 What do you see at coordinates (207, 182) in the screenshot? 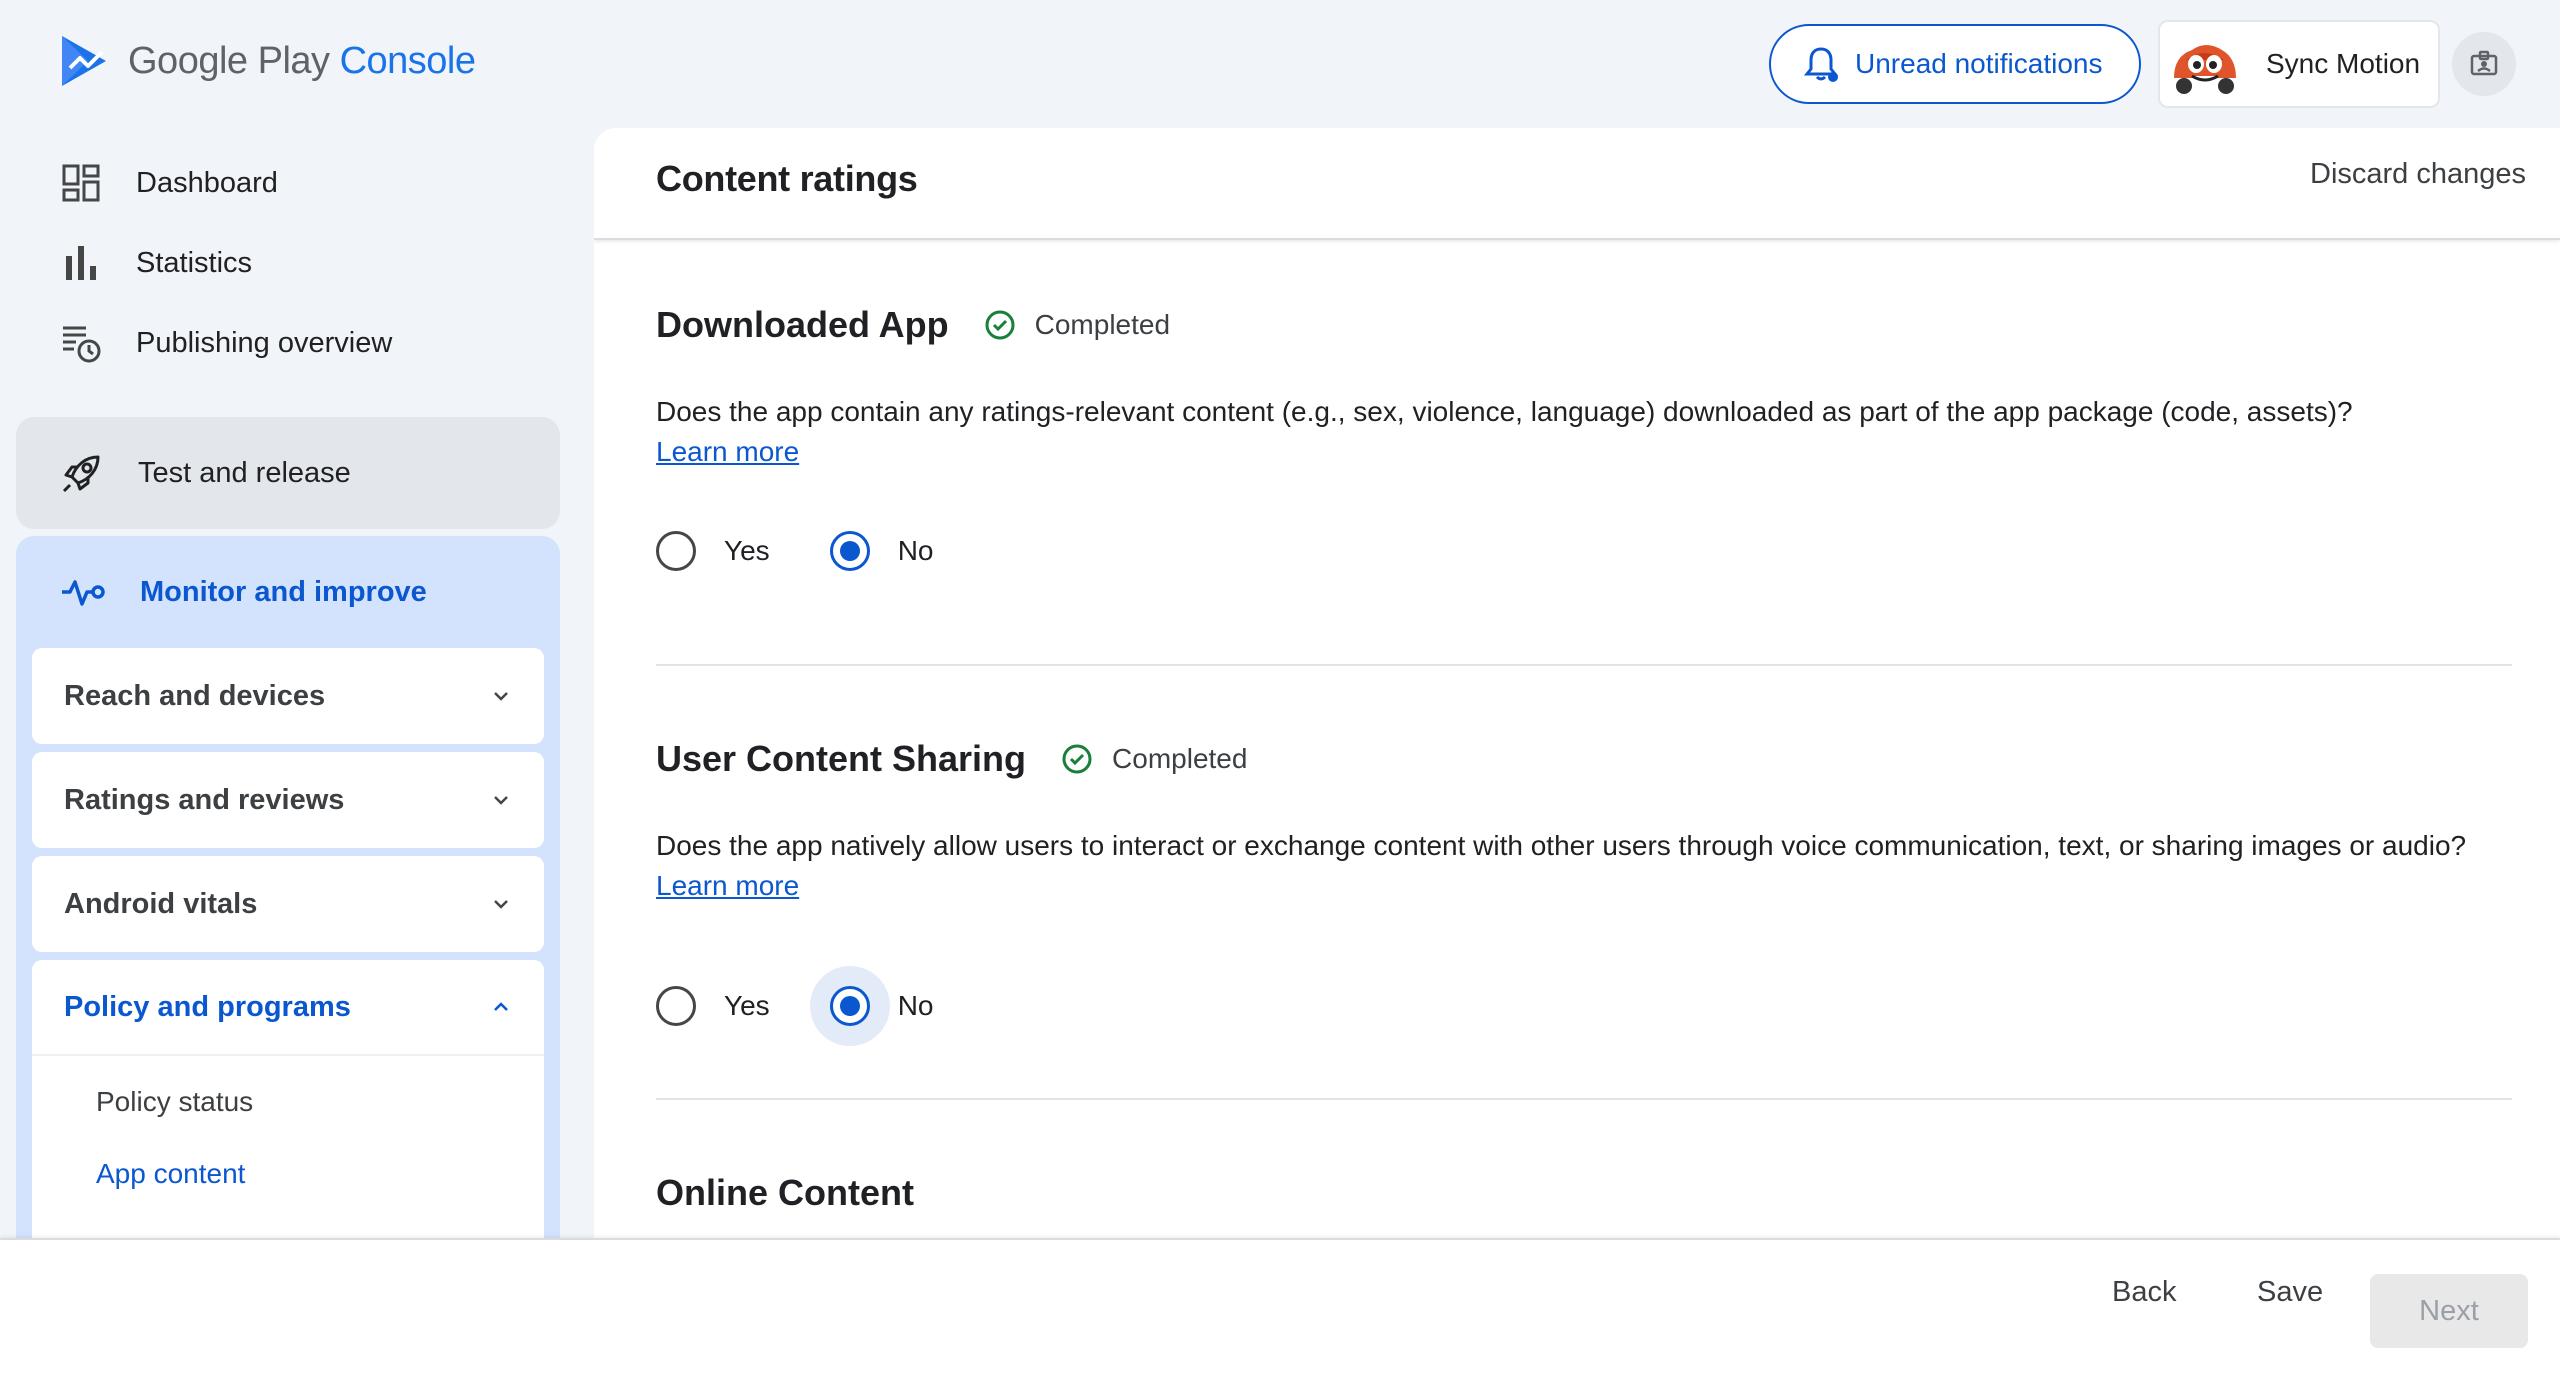
I see `sidebar-item-label: Dashboard` at bounding box center [207, 182].